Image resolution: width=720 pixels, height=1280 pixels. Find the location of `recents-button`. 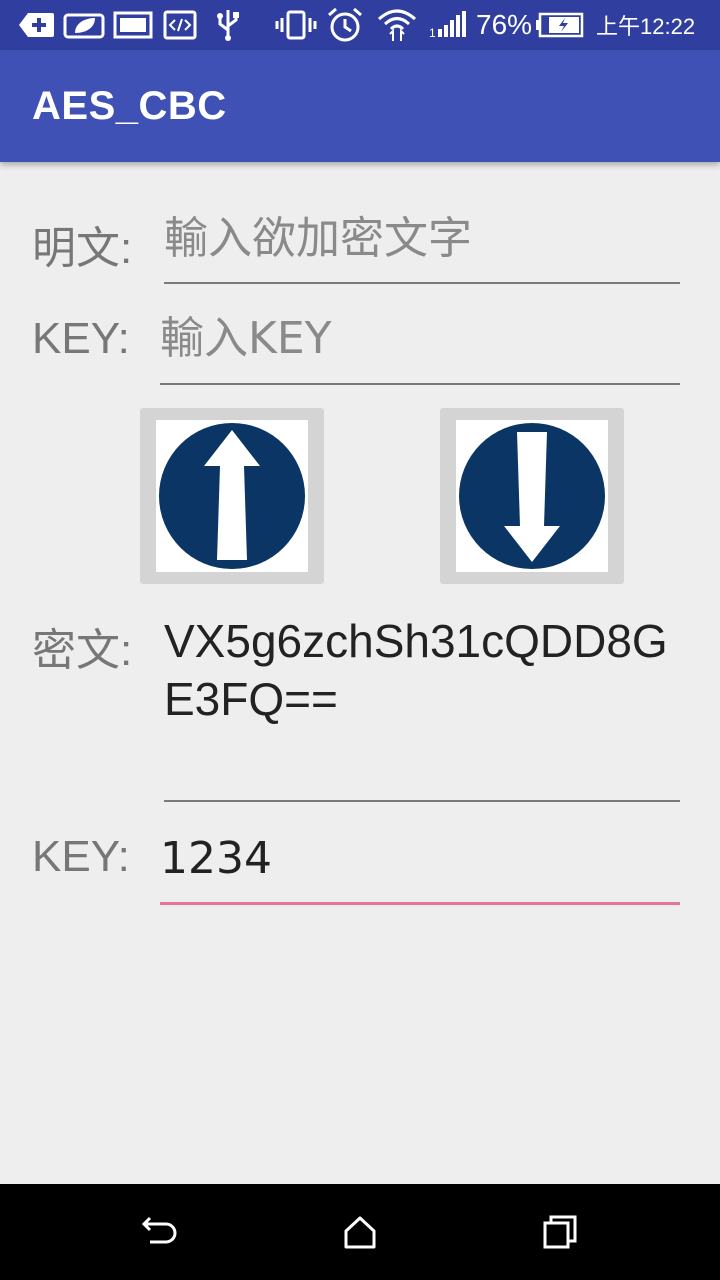

recents-button is located at coordinates (560, 1232).